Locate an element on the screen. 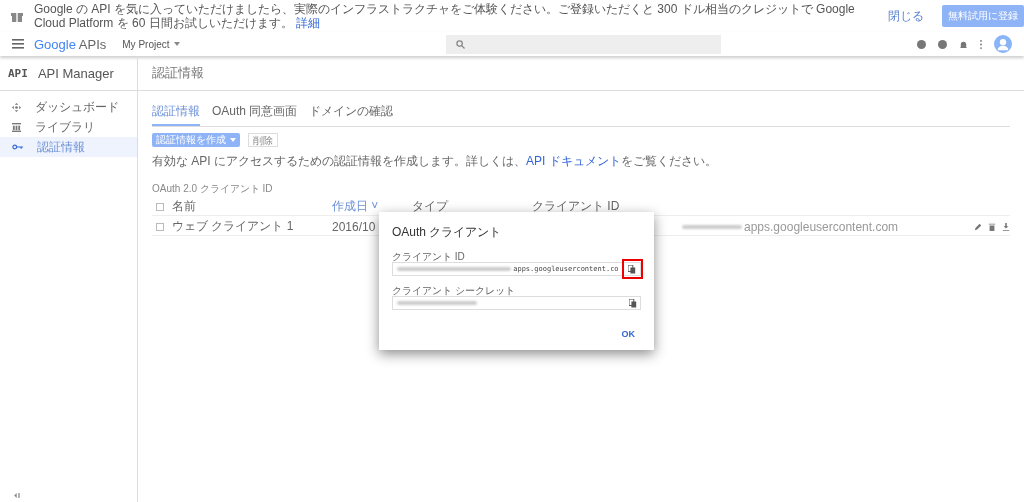 The width and height of the screenshot is (1024, 502). banner-text: Google の API を気に入っていただけましたら、実際のインフラストラクチャをご体験ください。ご登録いただくと 300 ドル相当のクレジットで Google Cloud Platform を 60 日間お試しいただけます。 詳細 is located at coordinates (445, 16).